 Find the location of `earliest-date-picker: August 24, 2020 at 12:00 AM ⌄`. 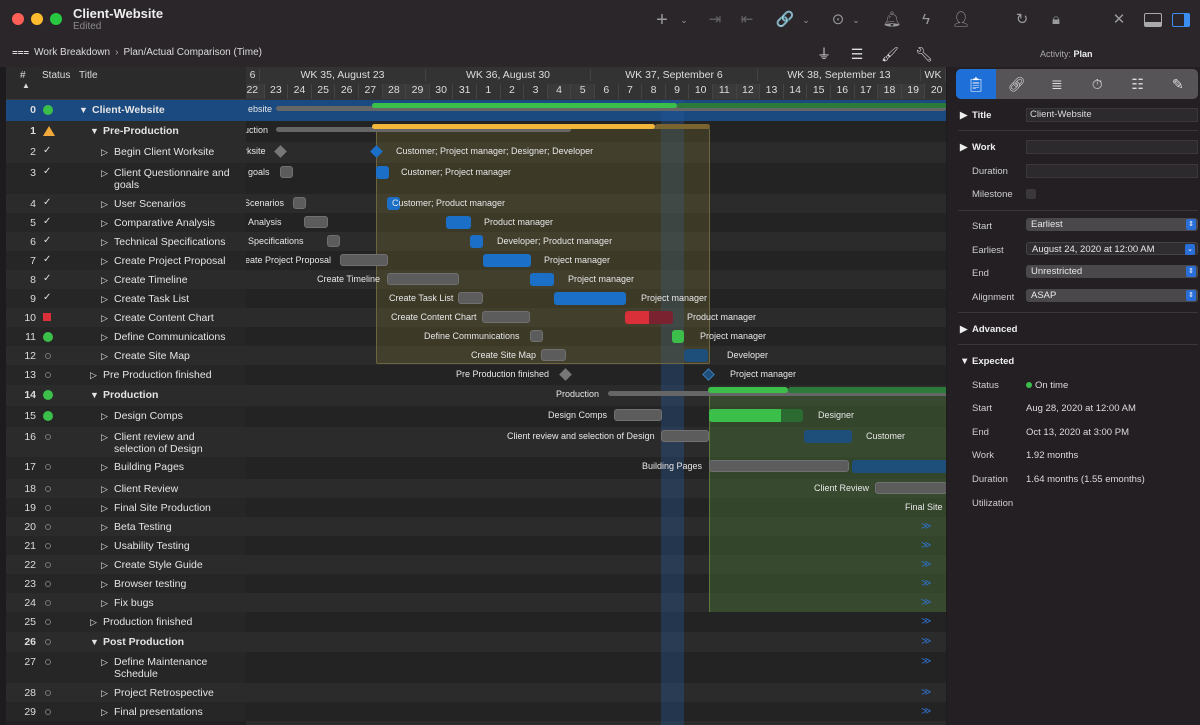

earliest-date-picker: August 24, 2020 at 12:00 AM ⌄ is located at coordinates (1112, 248).